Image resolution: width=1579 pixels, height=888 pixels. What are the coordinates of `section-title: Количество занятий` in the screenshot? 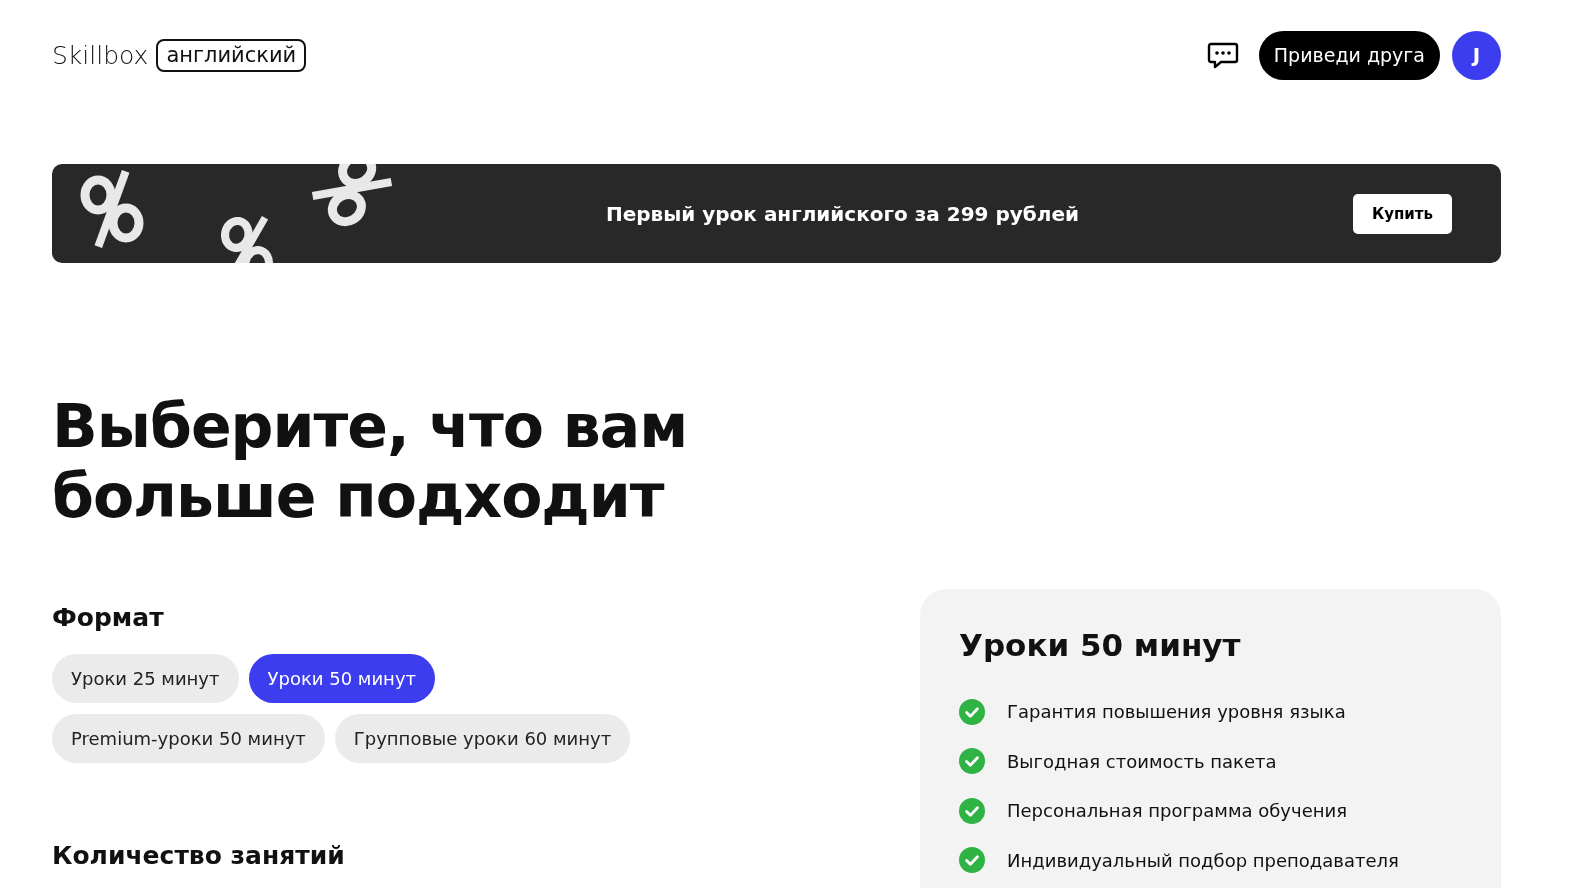 It's located at (199, 855).